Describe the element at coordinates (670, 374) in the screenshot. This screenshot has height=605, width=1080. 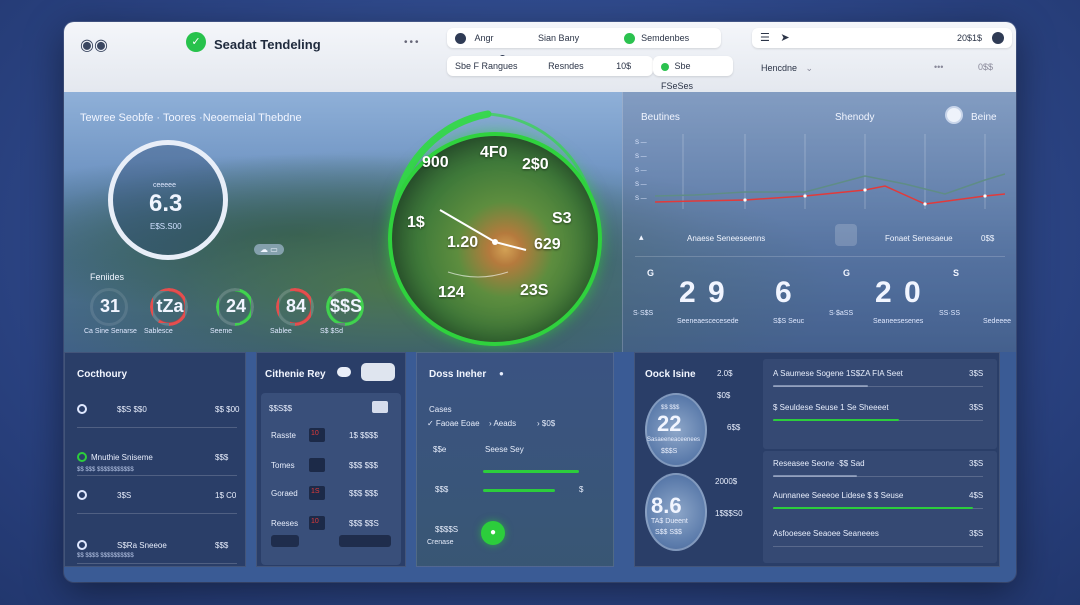
I see `panel4-title: Oock Isine` at that location.